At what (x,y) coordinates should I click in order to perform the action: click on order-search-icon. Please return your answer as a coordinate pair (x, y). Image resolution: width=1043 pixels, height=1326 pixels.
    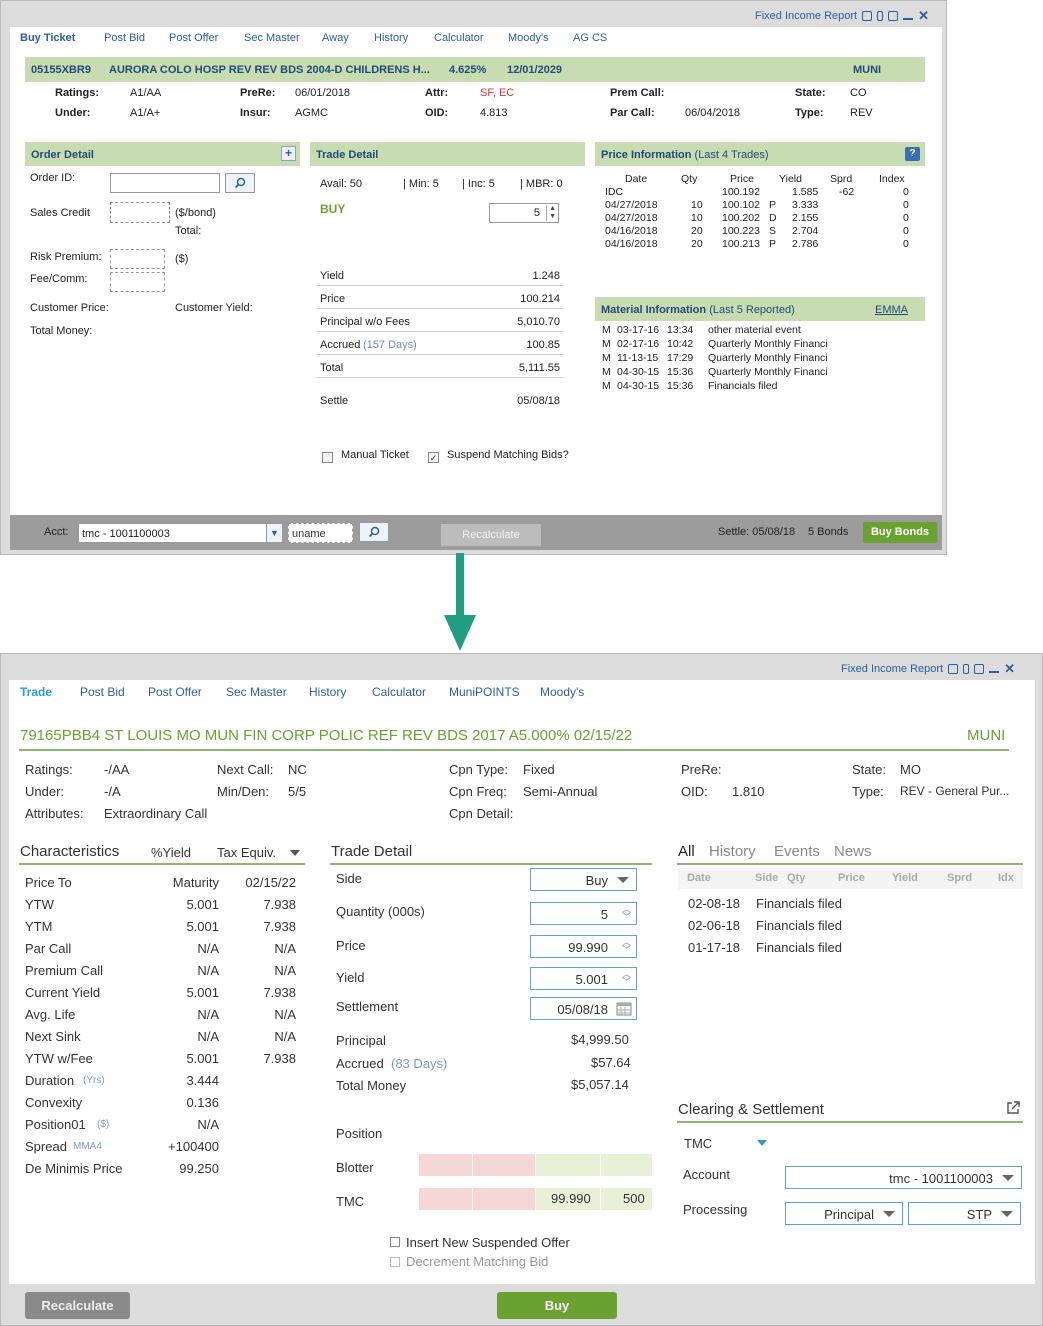
    Looking at the image, I should click on (240, 183).